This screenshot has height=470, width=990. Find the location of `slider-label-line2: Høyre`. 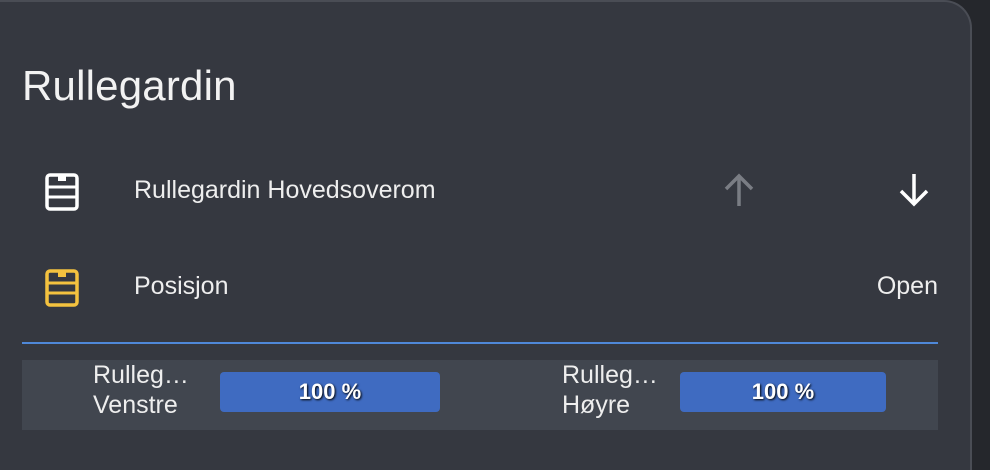

slider-label-line2: Høyre is located at coordinates (596, 405).